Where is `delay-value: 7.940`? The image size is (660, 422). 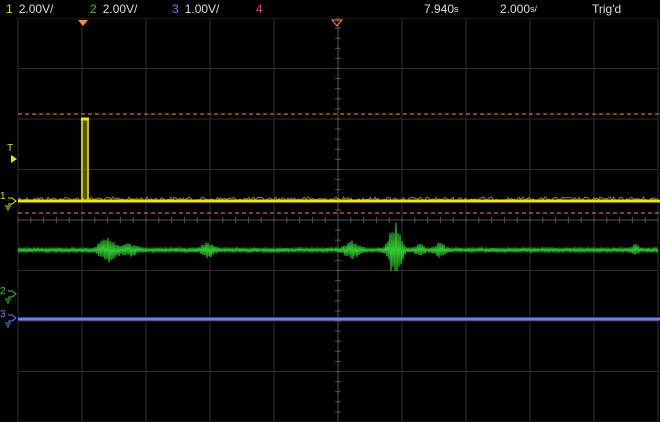
delay-value: 7.940 is located at coordinates (439, 9).